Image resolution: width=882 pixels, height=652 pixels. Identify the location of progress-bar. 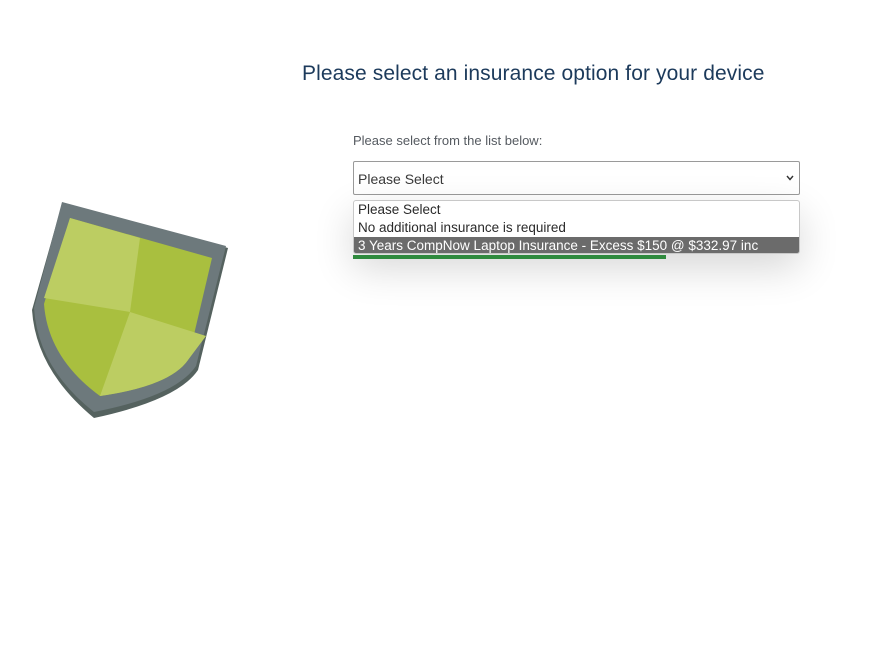
(576, 257).